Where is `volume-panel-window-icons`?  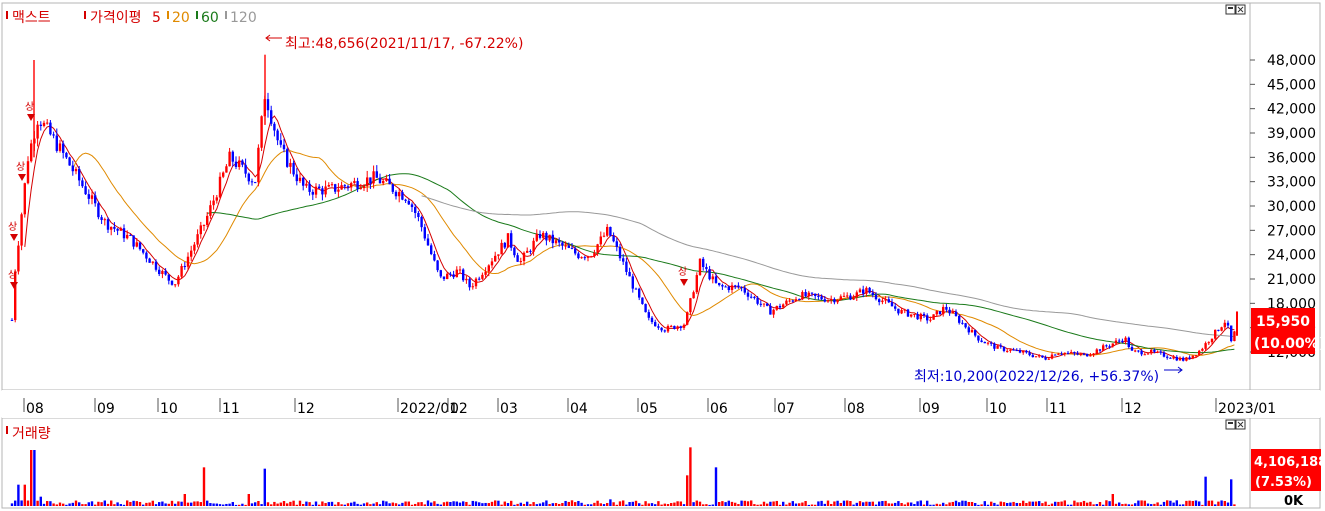
volume-panel-window-icons is located at coordinates (1235, 424).